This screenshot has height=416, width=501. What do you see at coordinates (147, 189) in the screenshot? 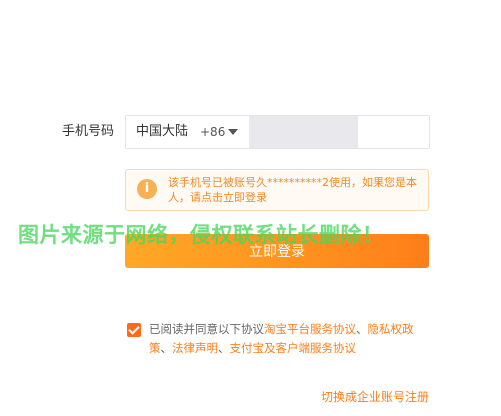
I see `info-icon: i` at bounding box center [147, 189].